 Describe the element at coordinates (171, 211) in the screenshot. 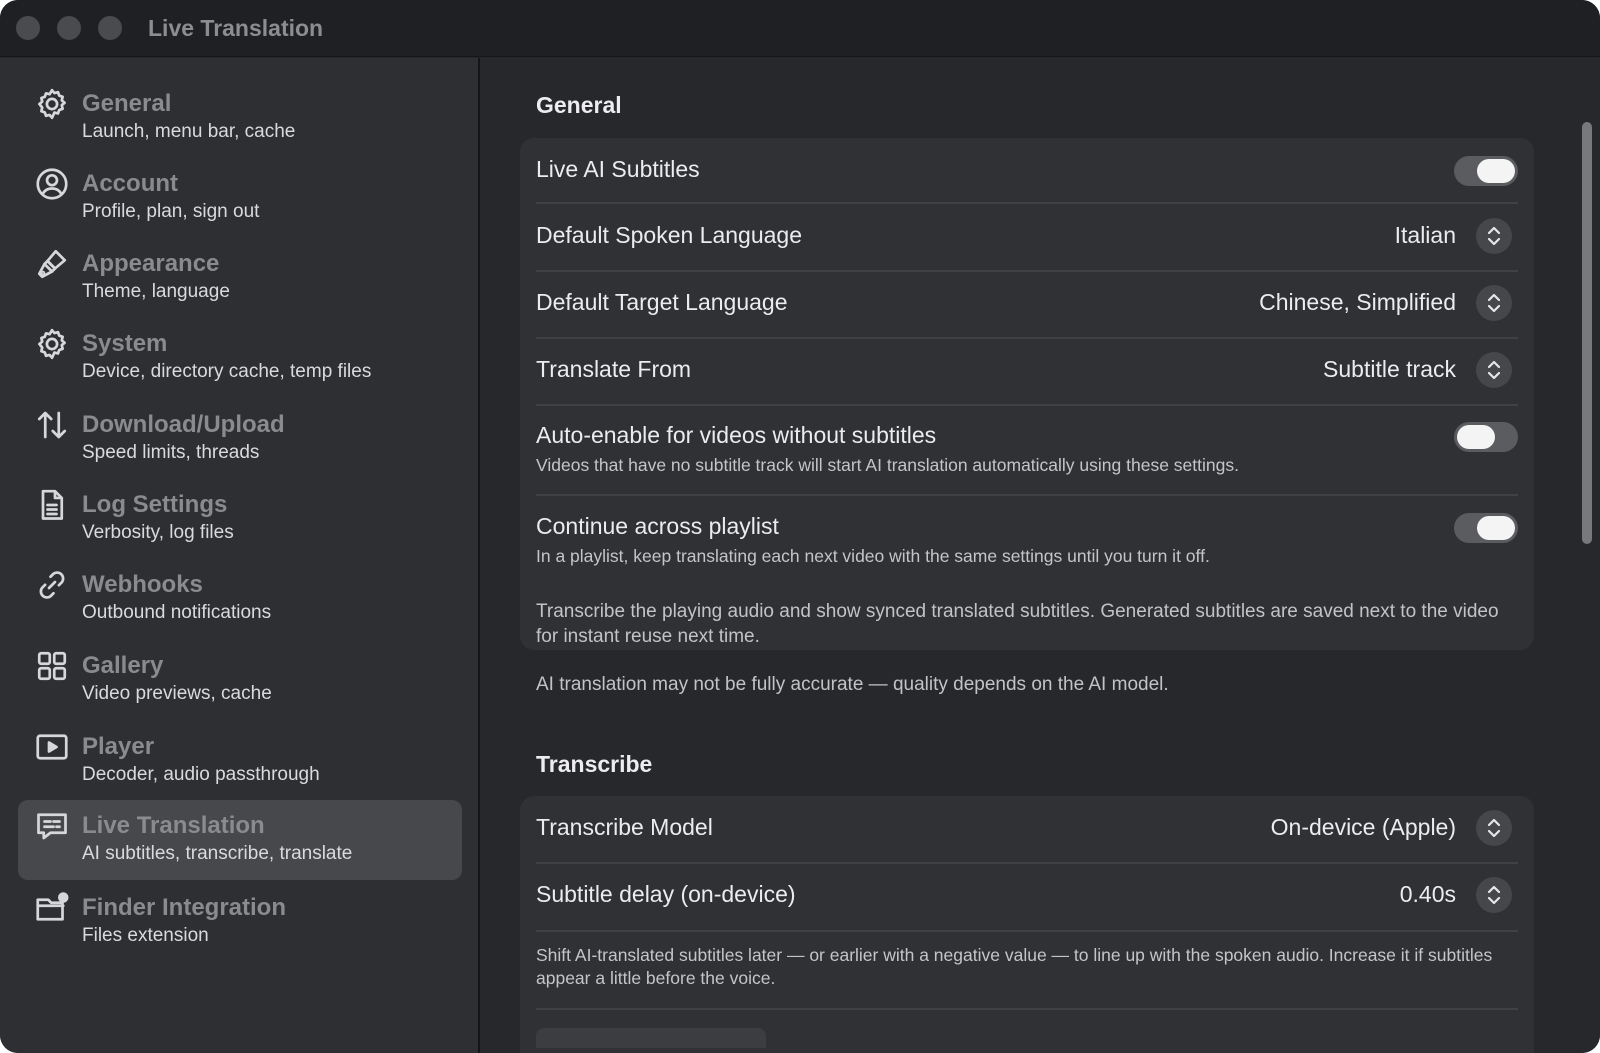

I see `sidebar-item-subtitle: Profile, plan, sign out` at that location.